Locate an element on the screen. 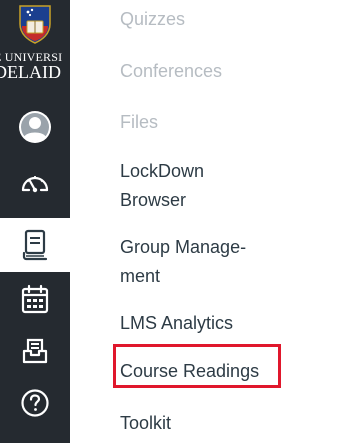  menu-item-label-line2: Browser is located at coordinates (153, 200).